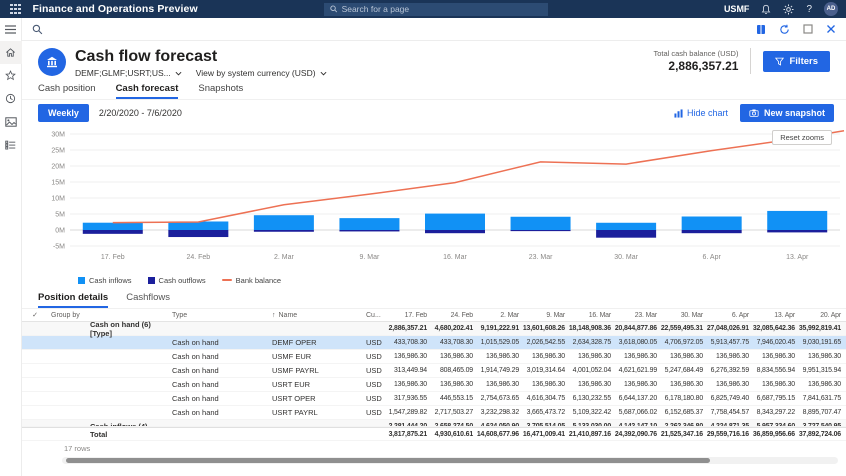 Image resolution: width=846 pixels, height=476 pixels. Describe the element at coordinates (701, 113) in the screenshot. I see `hide-chart-link: Hide chart` at that location.